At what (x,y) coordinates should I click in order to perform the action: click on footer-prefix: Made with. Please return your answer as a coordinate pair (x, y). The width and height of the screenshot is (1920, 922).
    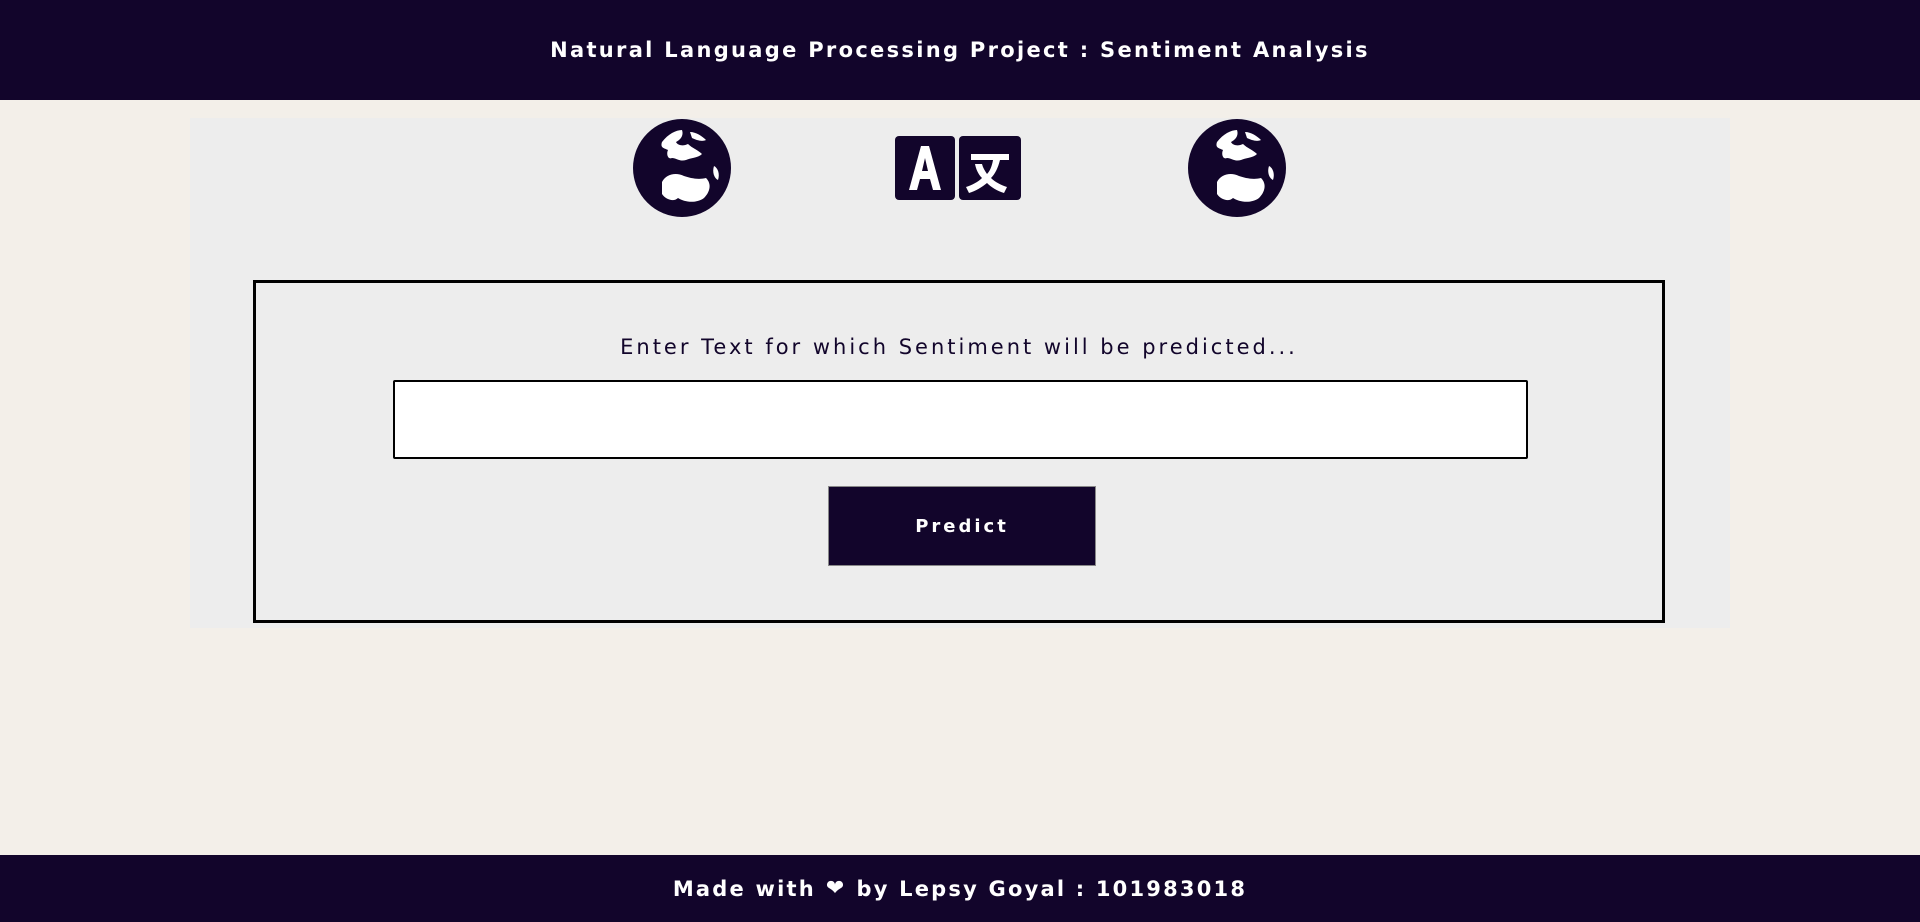
    Looking at the image, I should click on (744, 888).